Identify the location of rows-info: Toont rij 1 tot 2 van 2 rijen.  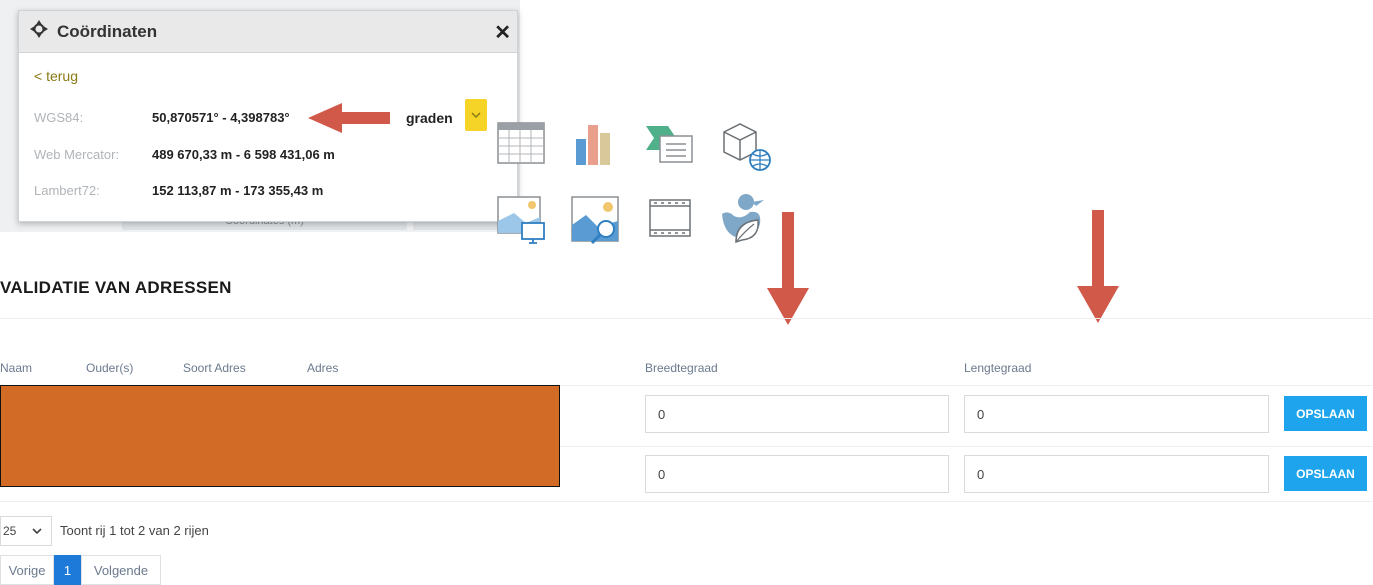
(134, 530).